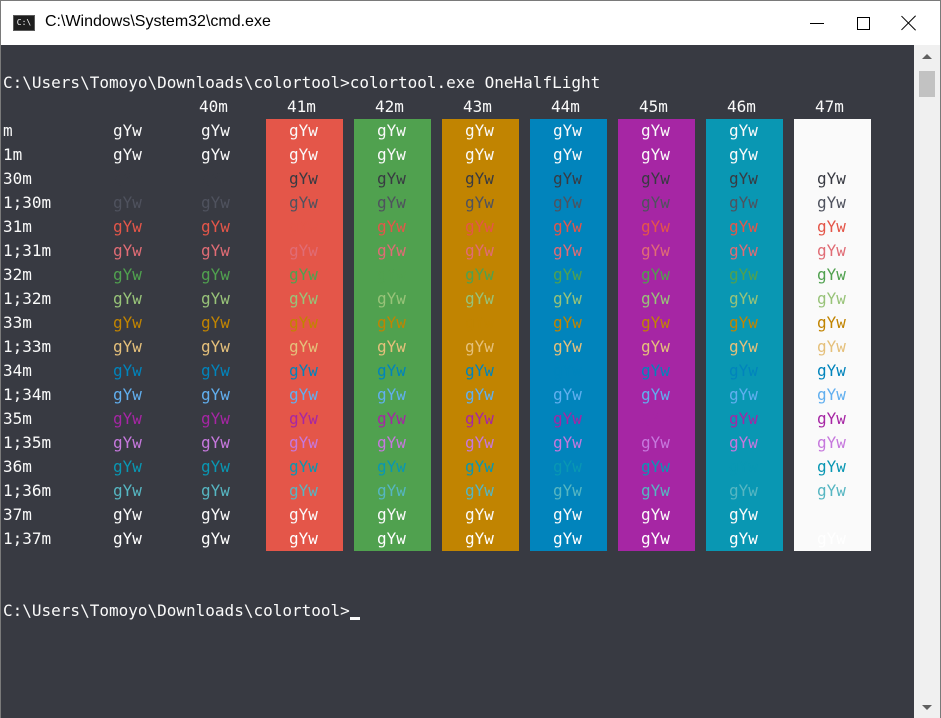 The height and width of the screenshot is (718, 941). What do you see at coordinates (909, 23) in the screenshot?
I see `close-button` at bounding box center [909, 23].